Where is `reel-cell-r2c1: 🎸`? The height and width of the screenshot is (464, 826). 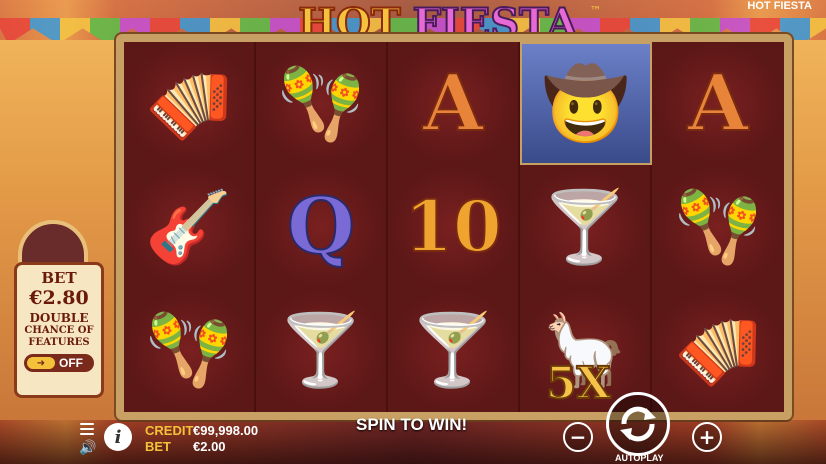 reel-cell-r2c1: 🎸 is located at coordinates (190, 227).